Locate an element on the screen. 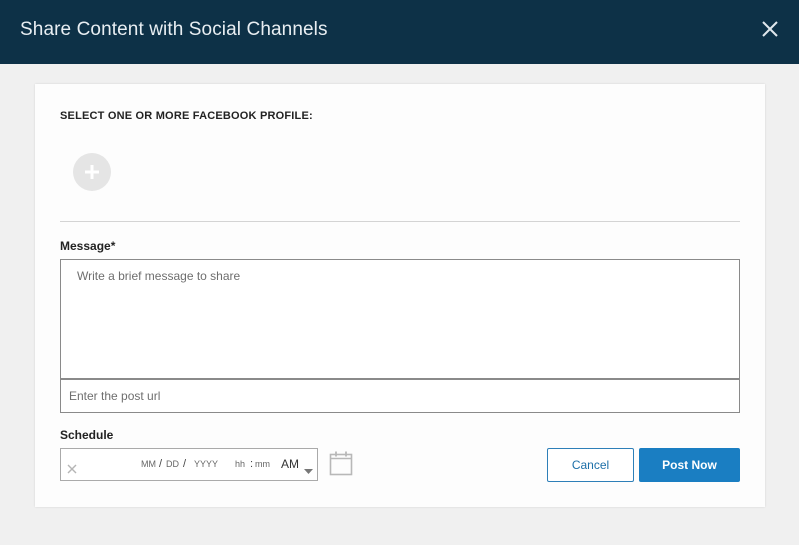  schedule-minute-field: mm is located at coordinates (262, 464).